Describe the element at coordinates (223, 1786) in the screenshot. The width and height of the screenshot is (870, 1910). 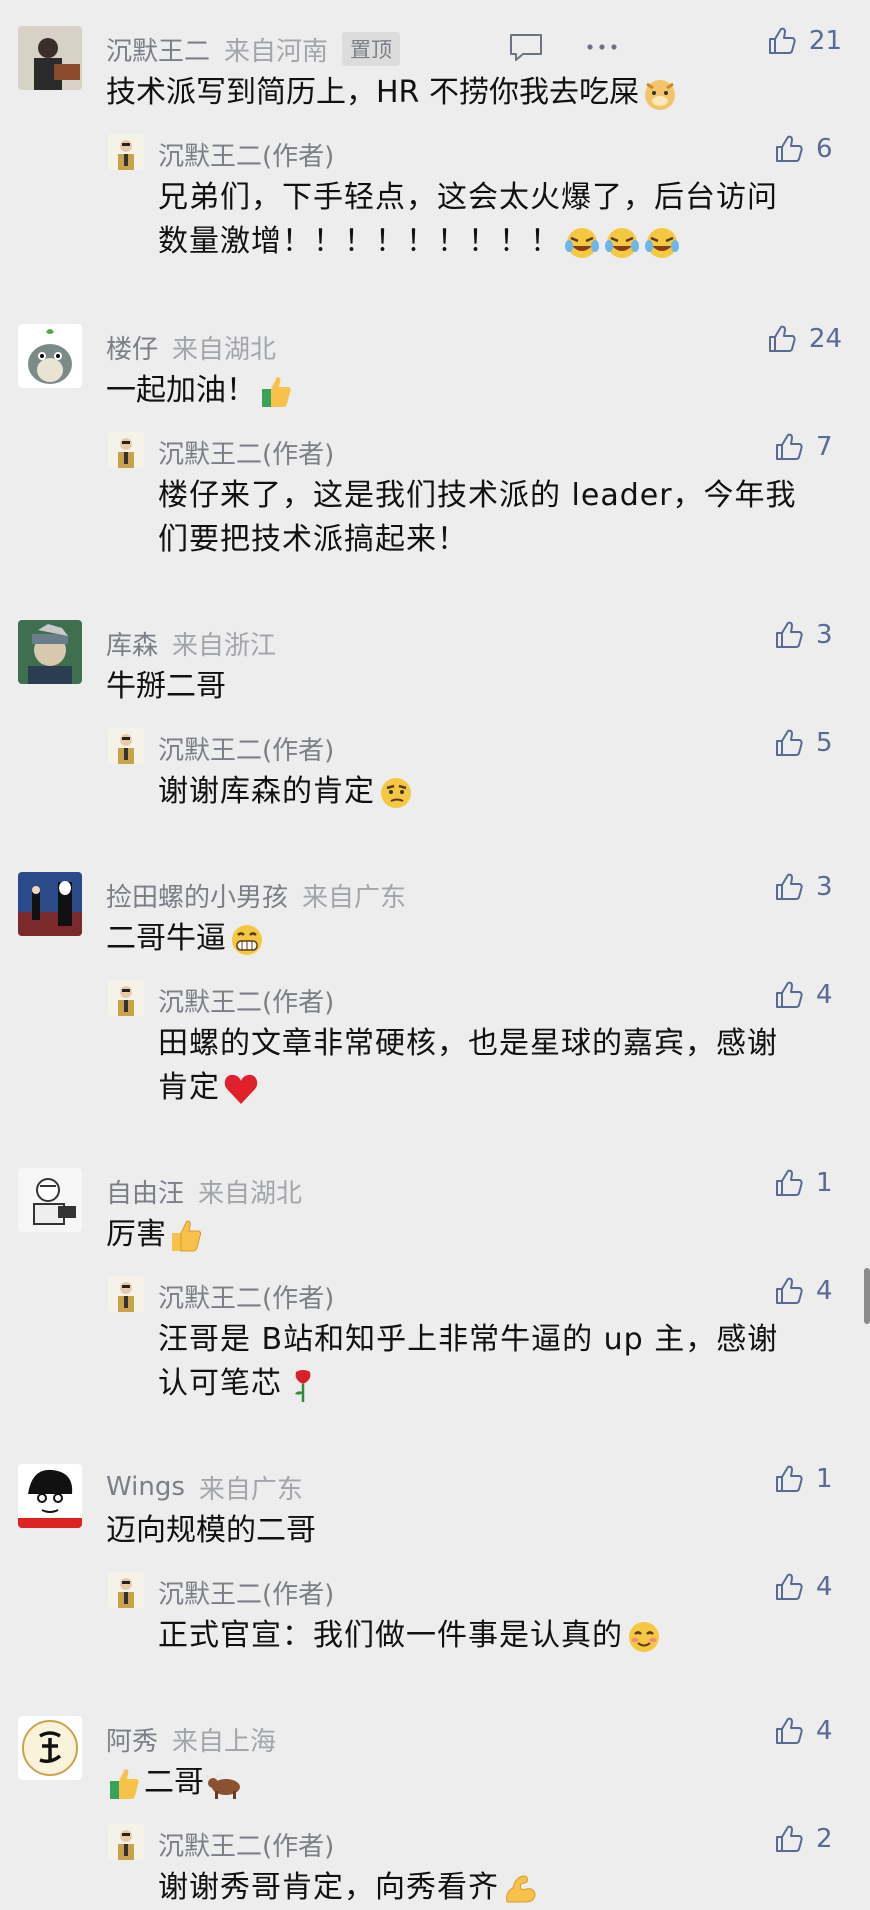
I see `ox-emoji-icon` at that location.